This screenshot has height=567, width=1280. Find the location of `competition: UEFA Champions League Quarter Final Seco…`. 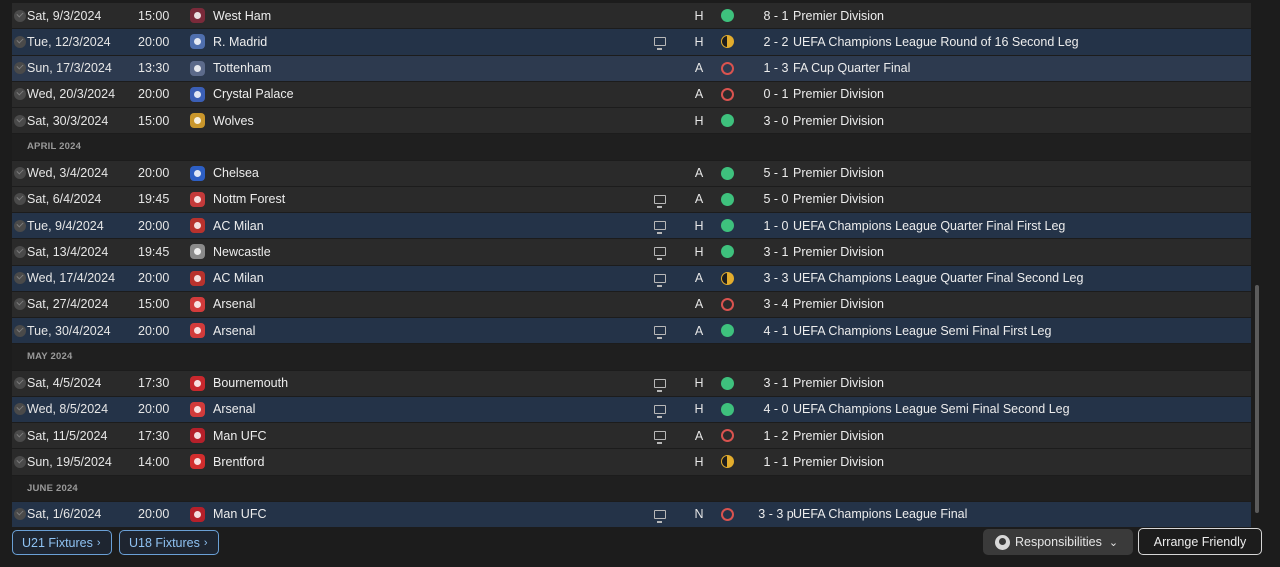

competition: UEFA Champions League Quarter Final Seco… is located at coordinates (938, 278).